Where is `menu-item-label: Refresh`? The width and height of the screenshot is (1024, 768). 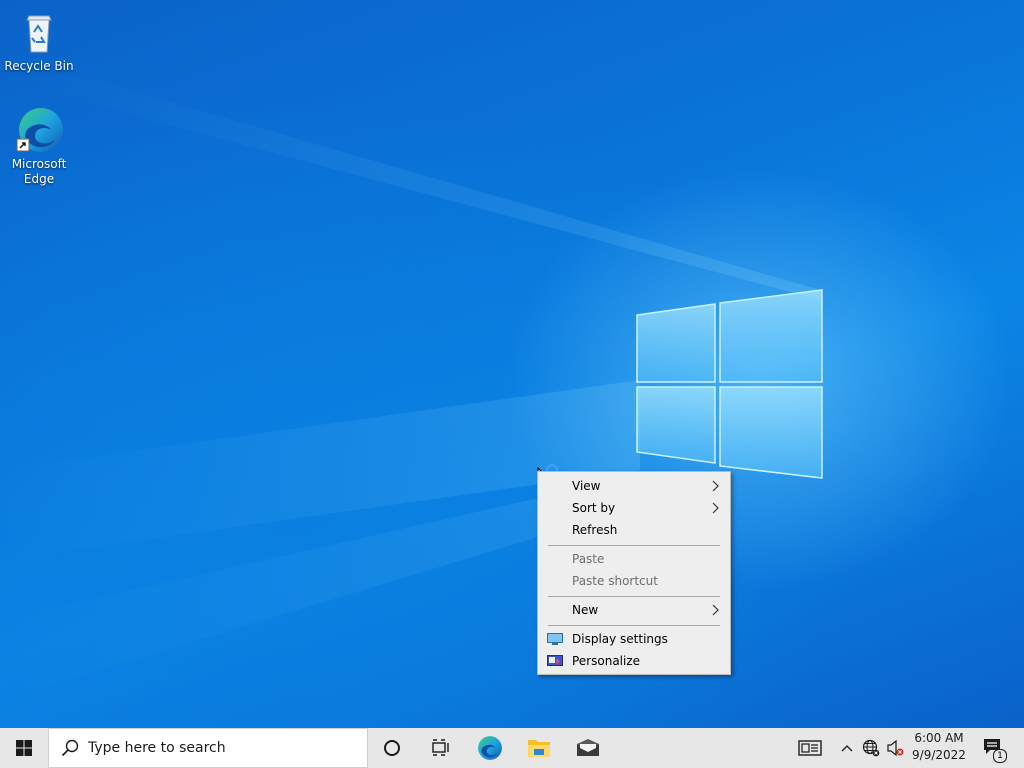 menu-item-label: Refresh is located at coordinates (595, 530).